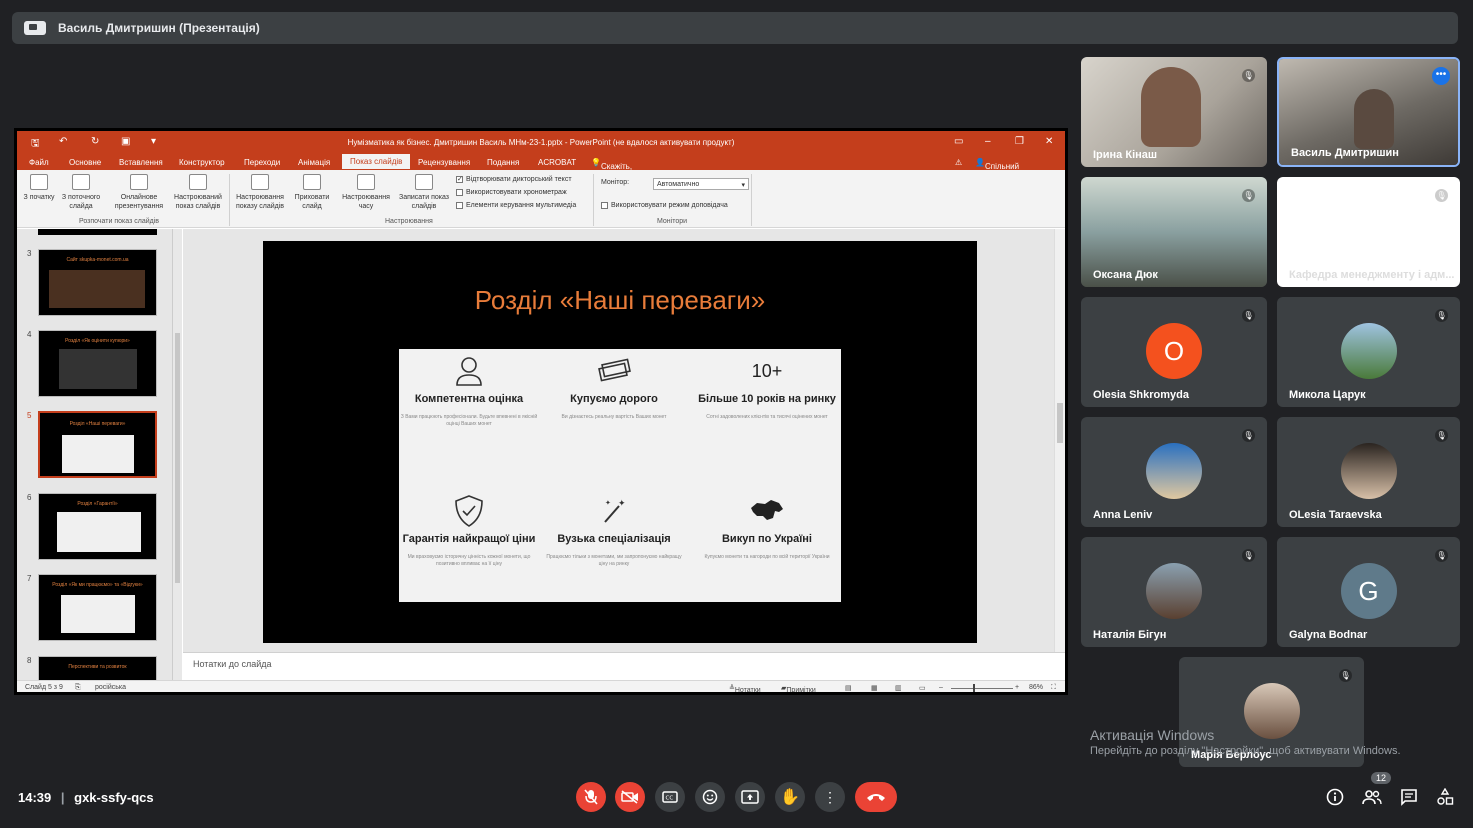 The width and height of the screenshot is (1473, 828). What do you see at coordinates (97, 260) in the screenshot?
I see `thumbnail-caption: Сайт skupka-monet.com.ua` at bounding box center [97, 260].